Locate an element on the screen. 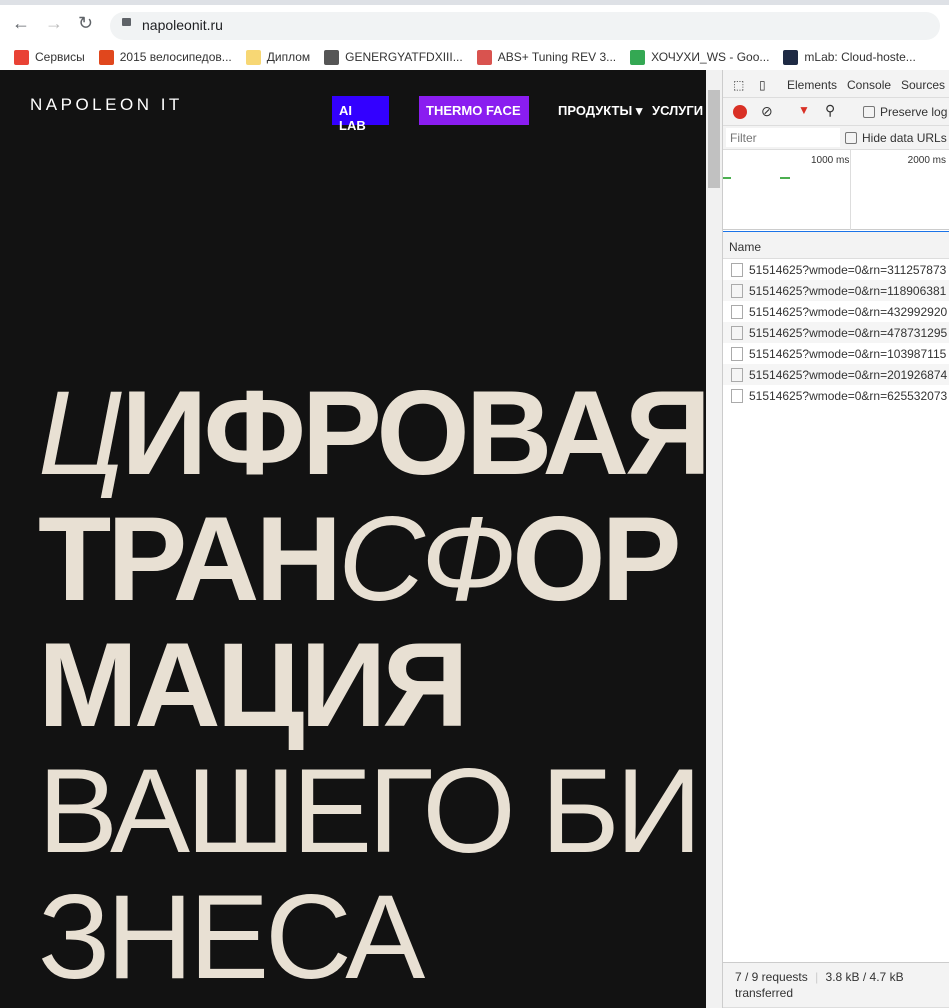 The height and width of the screenshot is (1008, 949). request-row: 51514625?wmode=0&rn=311257873 is located at coordinates (836, 269).